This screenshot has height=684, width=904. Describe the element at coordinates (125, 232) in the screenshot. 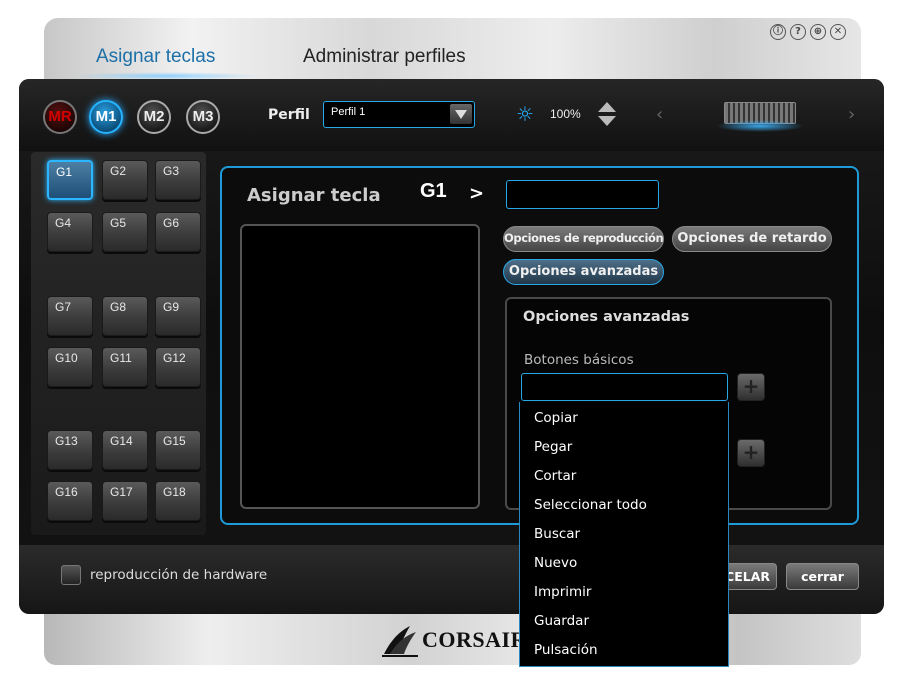

I see `gkey-g5: G5` at that location.